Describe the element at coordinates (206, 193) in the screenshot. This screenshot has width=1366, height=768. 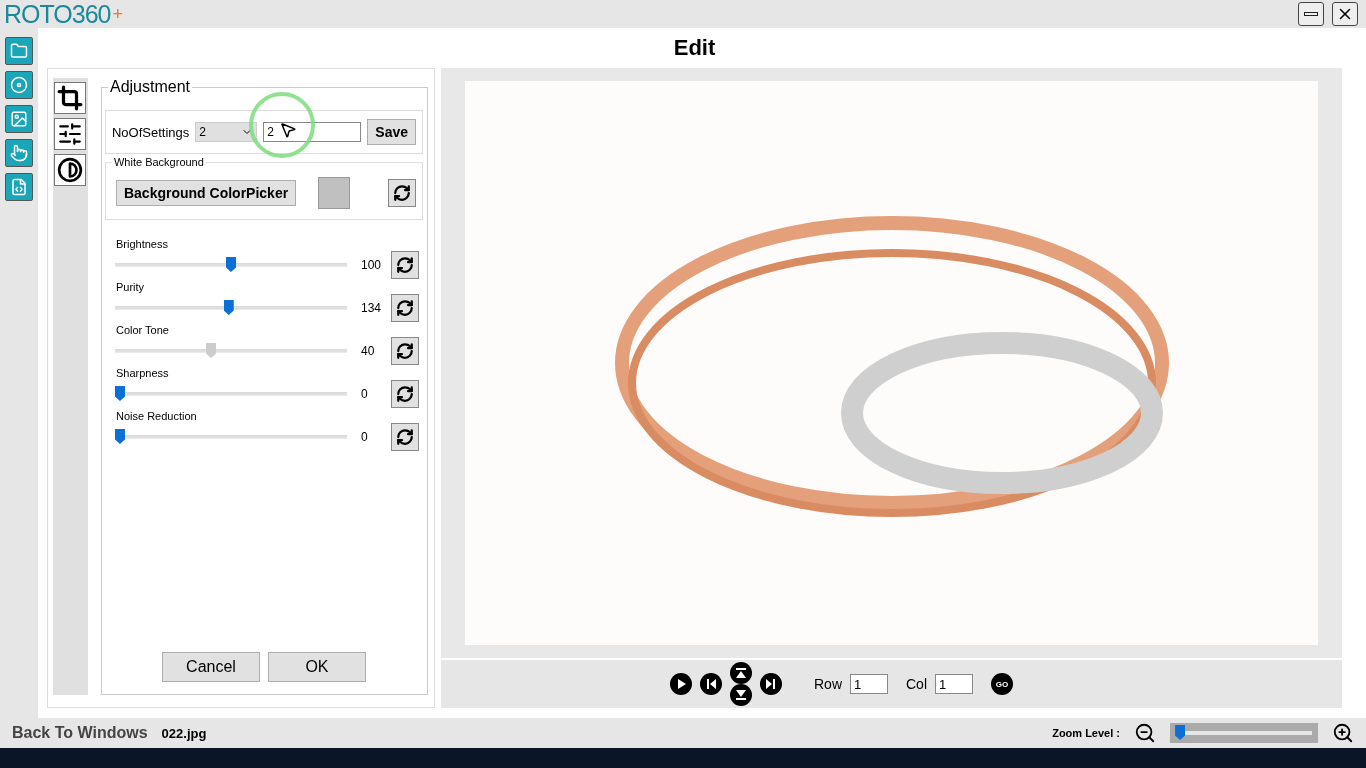
I see `color-picker-button: Background ColorPicker` at that location.